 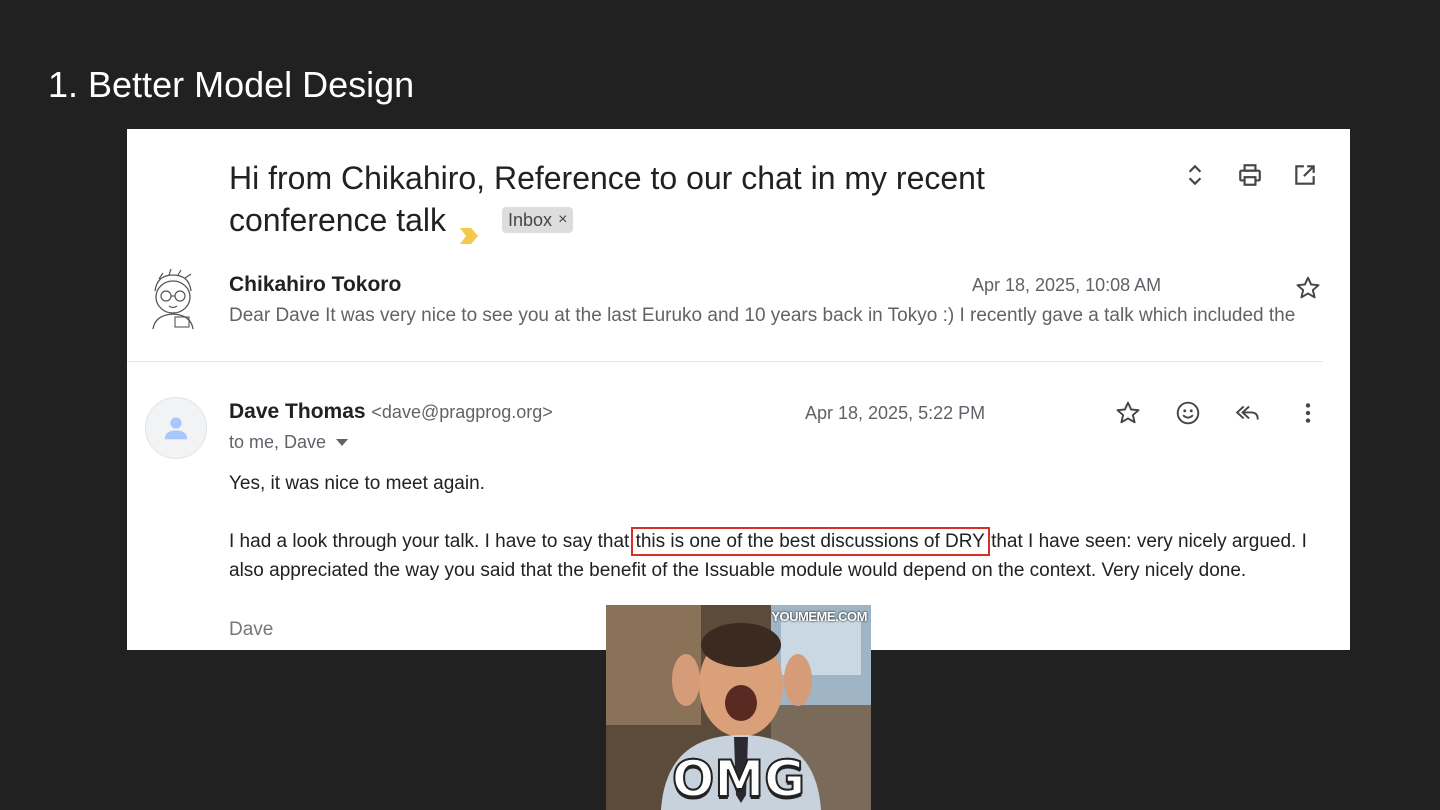 What do you see at coordinates (342, 442) in the screenshot?
I see `chevron-down-icon` at bounding box center [342, 442].